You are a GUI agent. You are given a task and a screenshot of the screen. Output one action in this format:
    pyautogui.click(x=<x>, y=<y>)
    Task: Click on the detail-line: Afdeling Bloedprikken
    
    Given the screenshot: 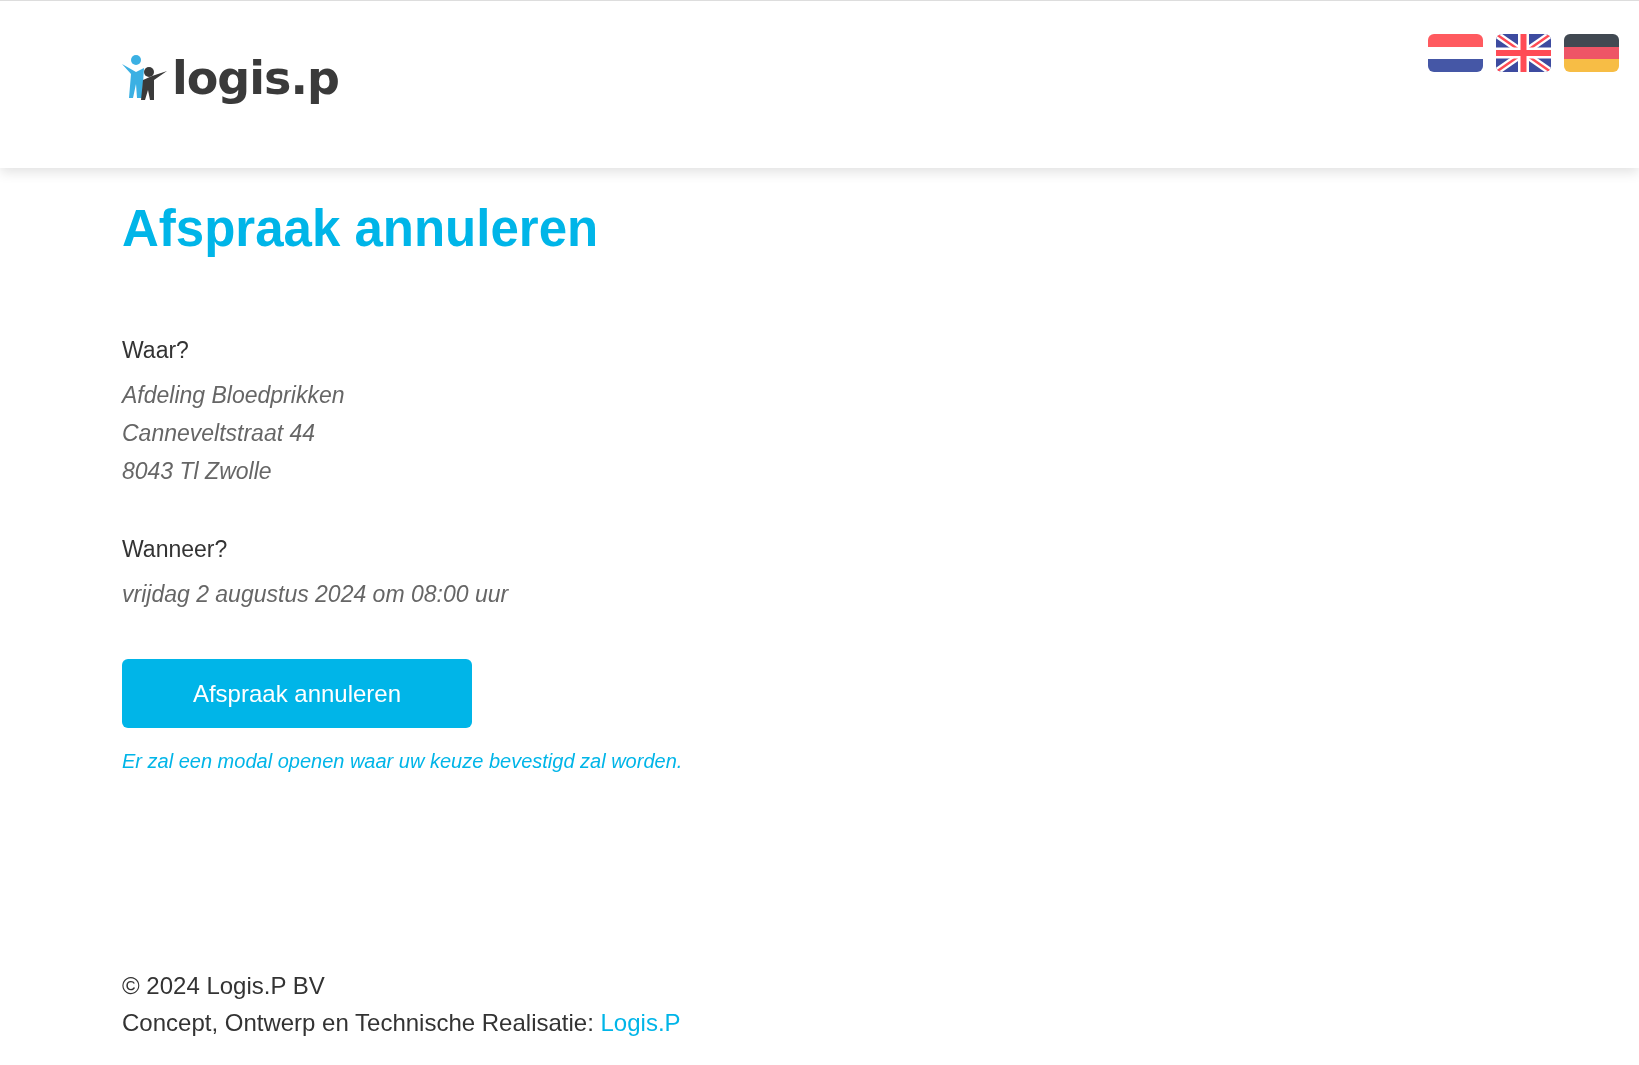 What is the action you would take?
    pyautogui.click(x=234, y=396)
    